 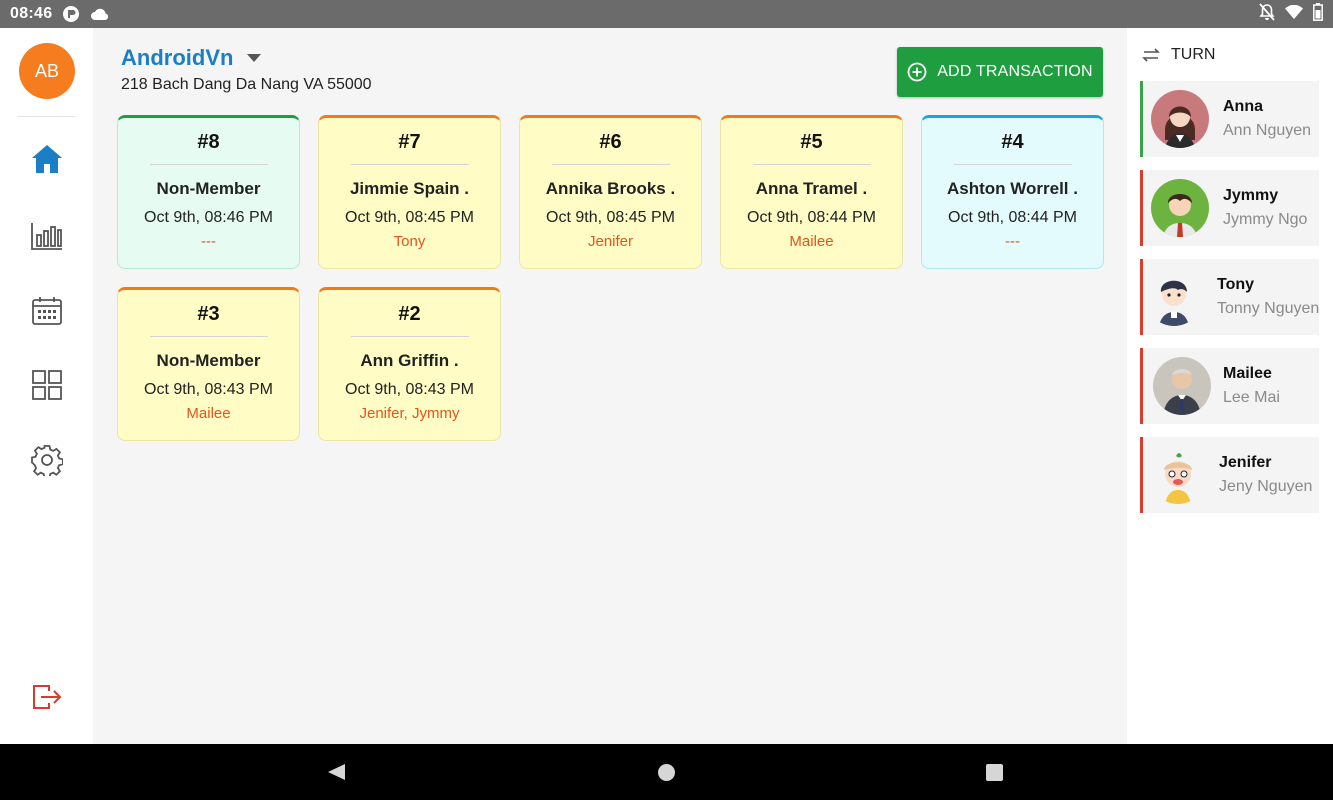 I want to click on ticket-card: #7 Jimmie Spain . Oct 9th, 08:45 PM Tony, so click(x=409, y=192).